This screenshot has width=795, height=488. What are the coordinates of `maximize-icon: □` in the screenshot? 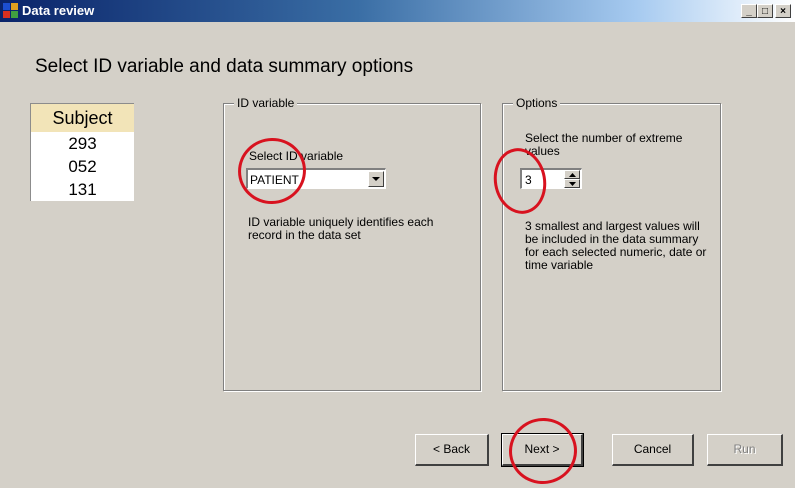 It's located at (765, 11).